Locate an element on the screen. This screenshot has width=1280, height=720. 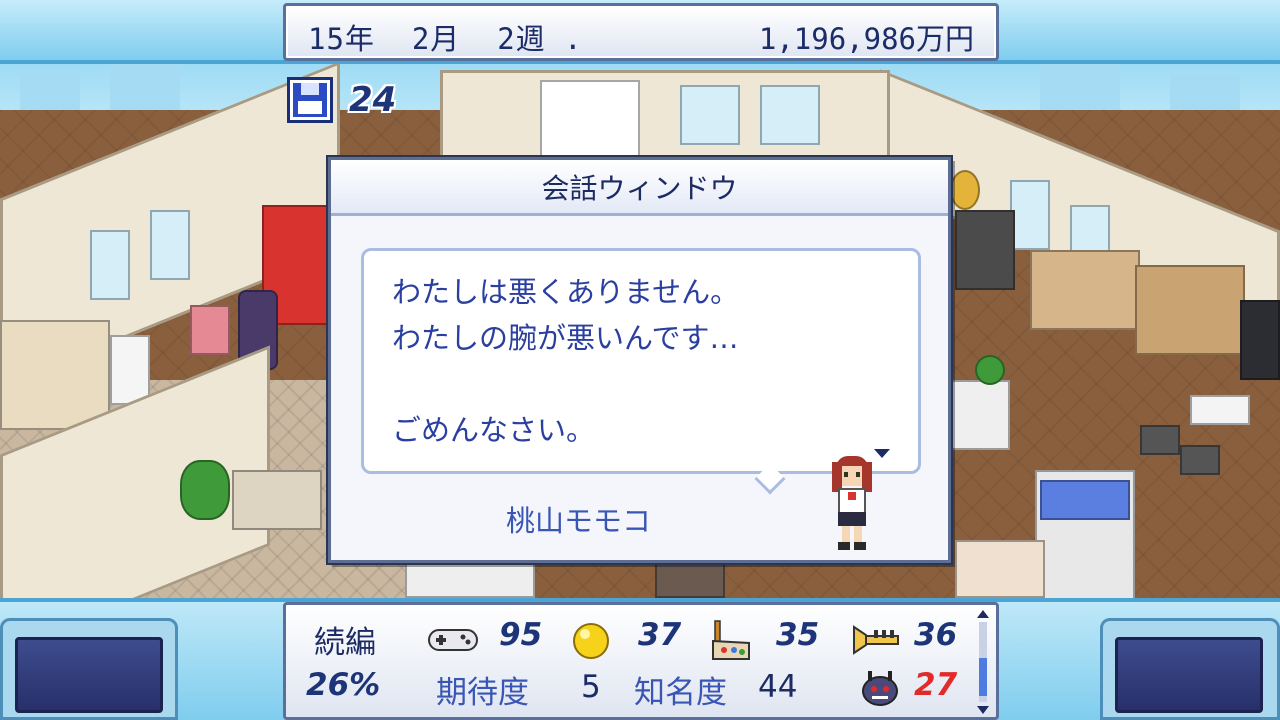
graphics-value: 35 is located at coordinates (798, 635).